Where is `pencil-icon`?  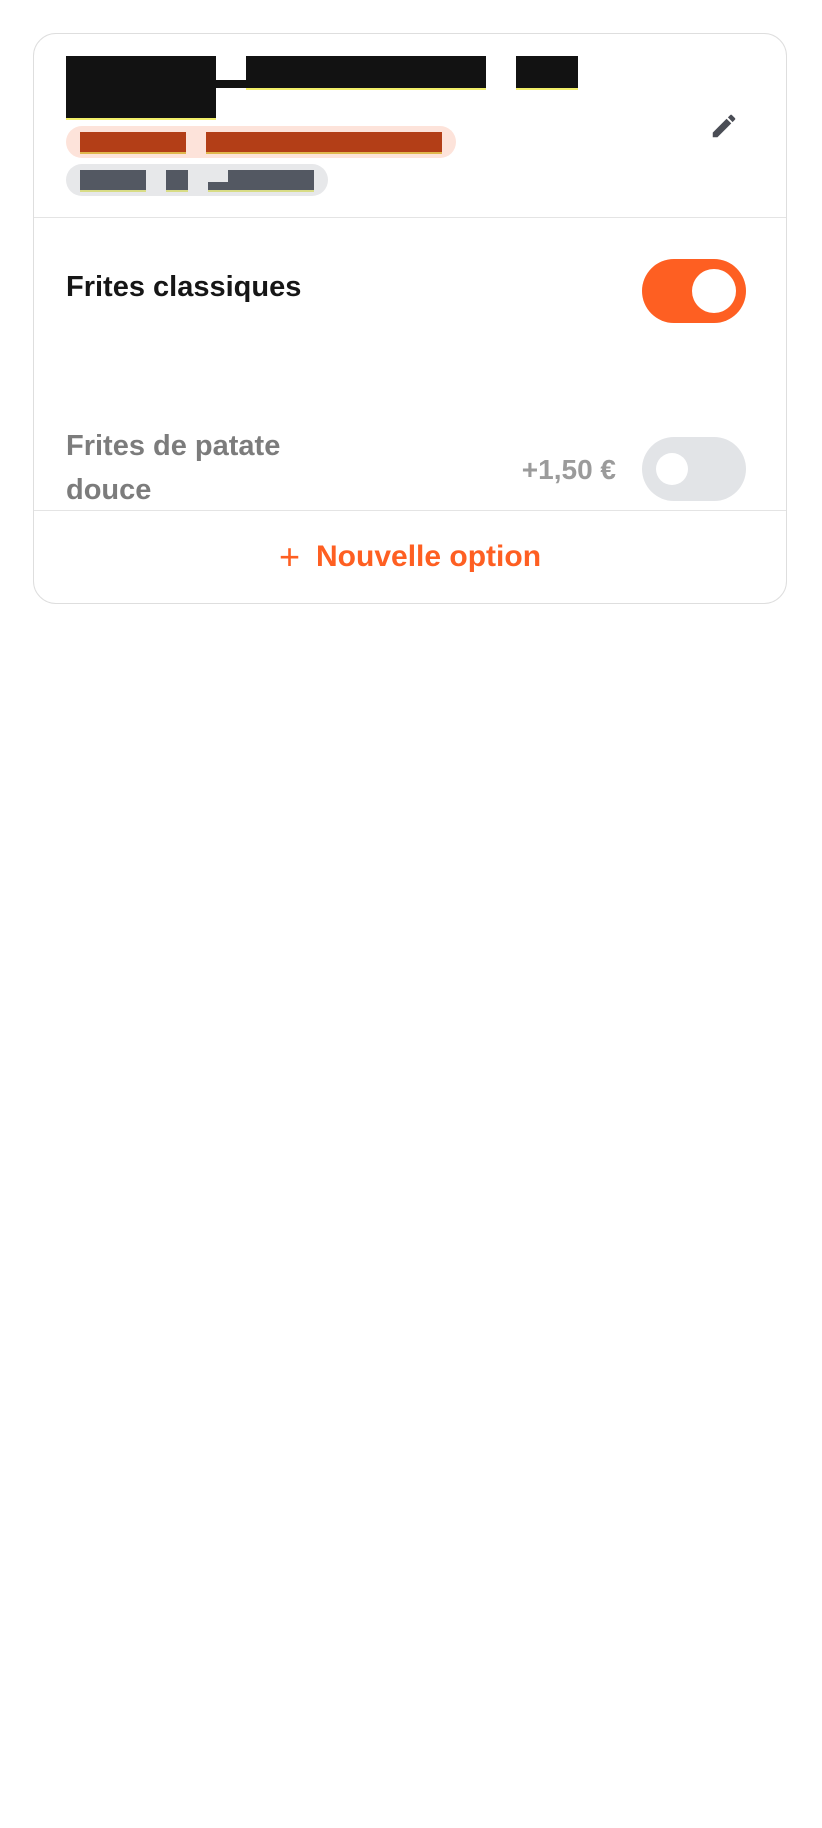
pencil-icon is located at coordinates (724, 126).